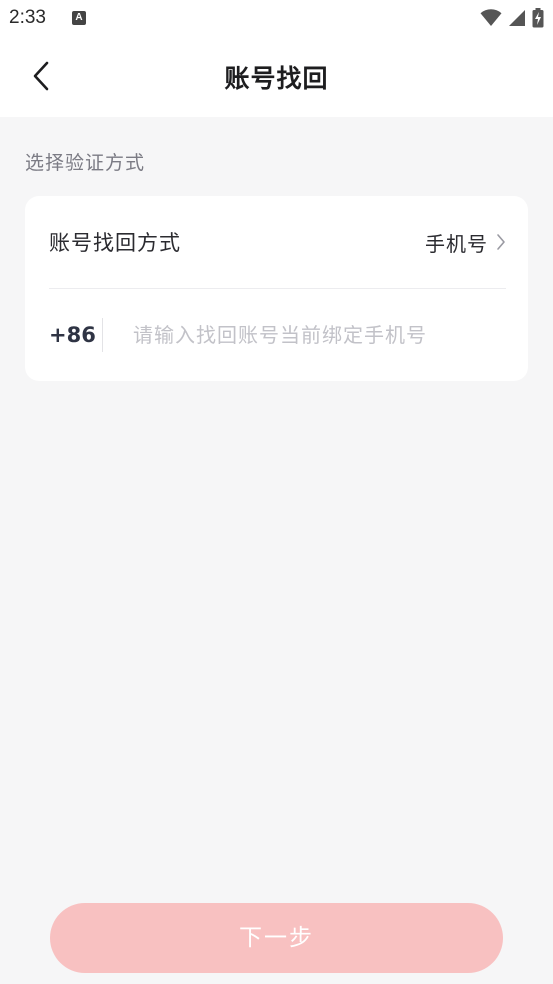 This screenshot has height=984, width=553. What do you see at coordinates (276, 19) in the screenshot?
I see `status-bar: 2:33 A` at bounding box center [276, 19].